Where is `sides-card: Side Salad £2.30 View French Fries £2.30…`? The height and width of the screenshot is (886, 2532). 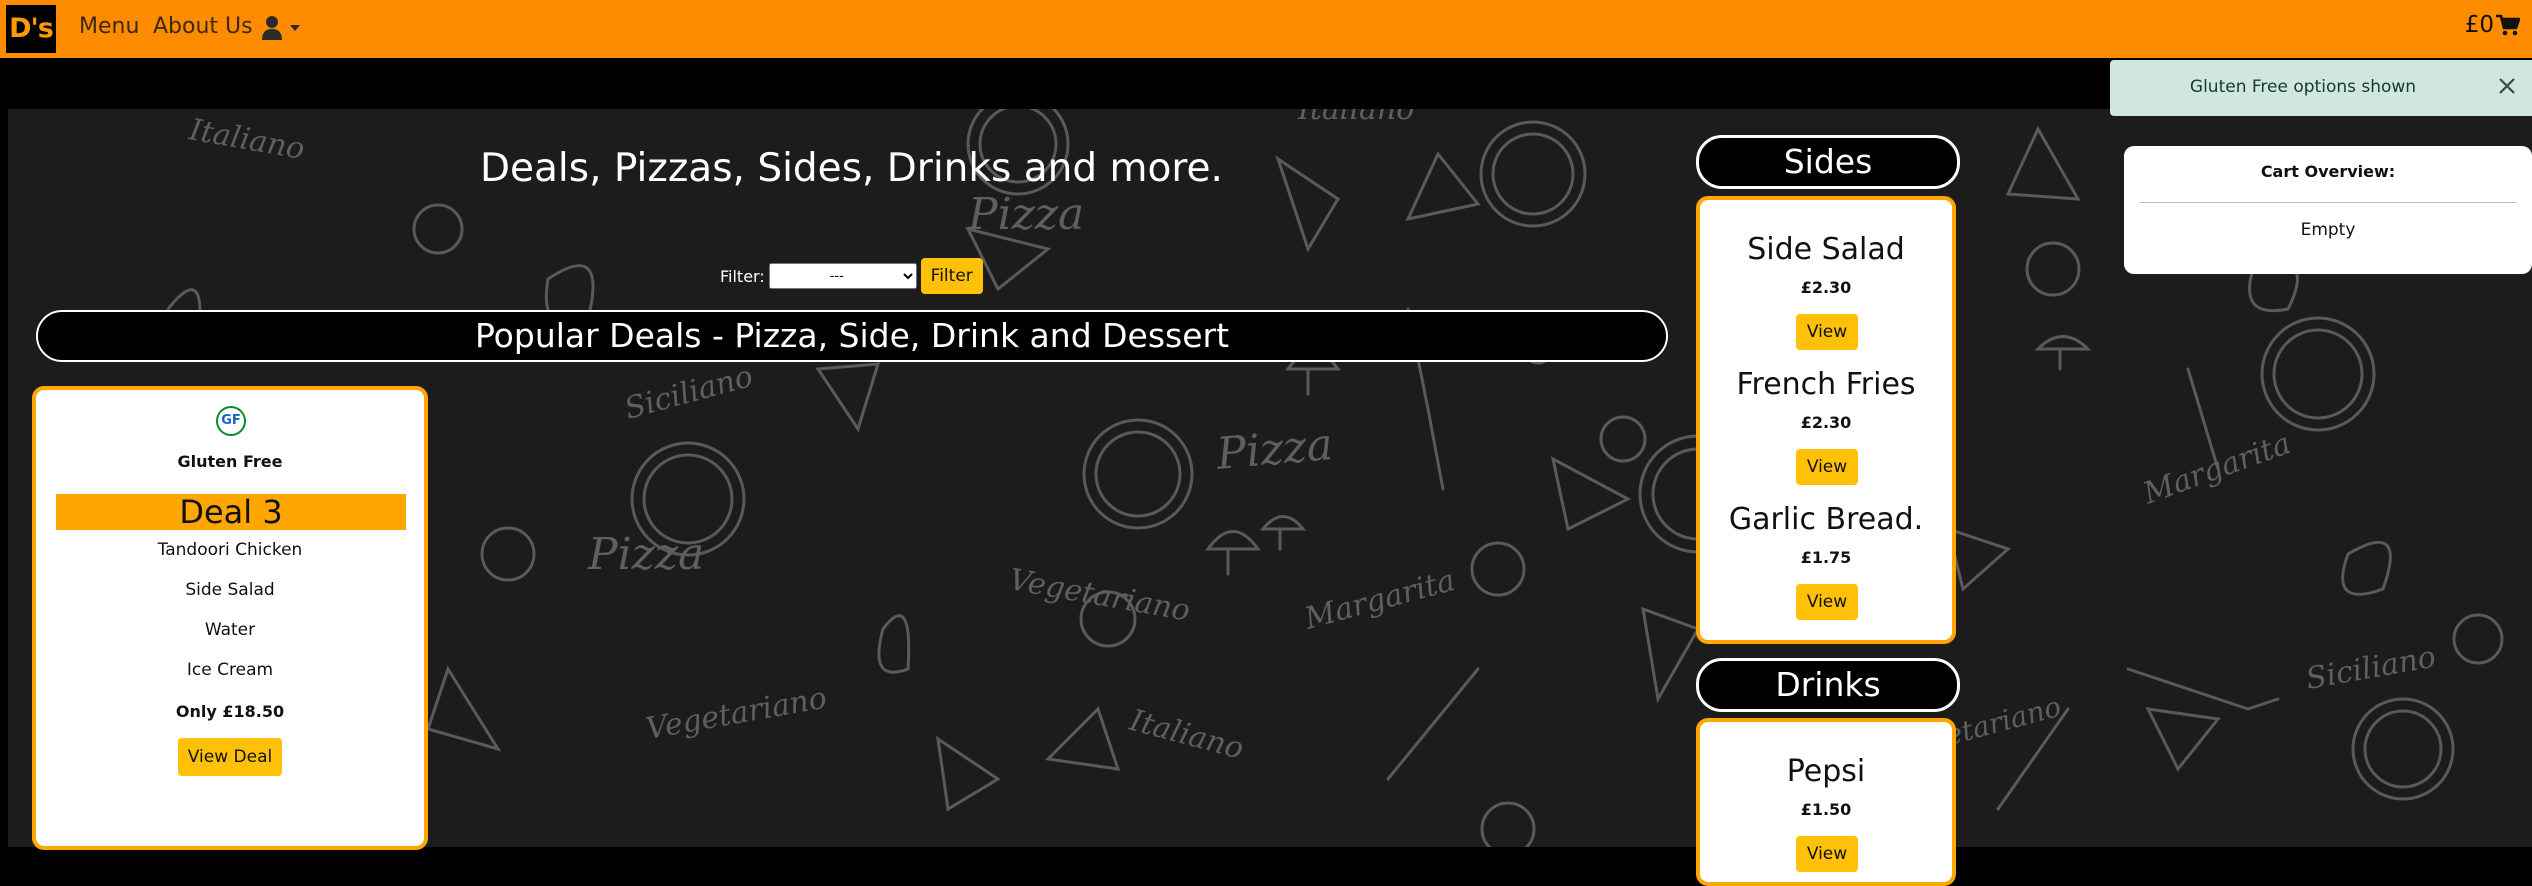 sides-card: Side Salad £2.30 View French Fries £2.30… is located at coordinates (1826, 420).